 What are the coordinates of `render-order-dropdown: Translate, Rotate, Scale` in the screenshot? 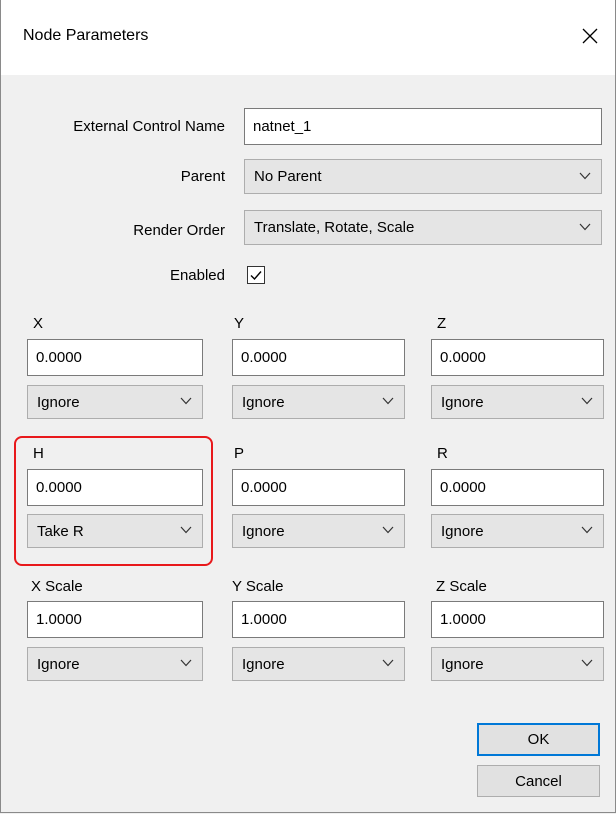 It's located at (423, 227).